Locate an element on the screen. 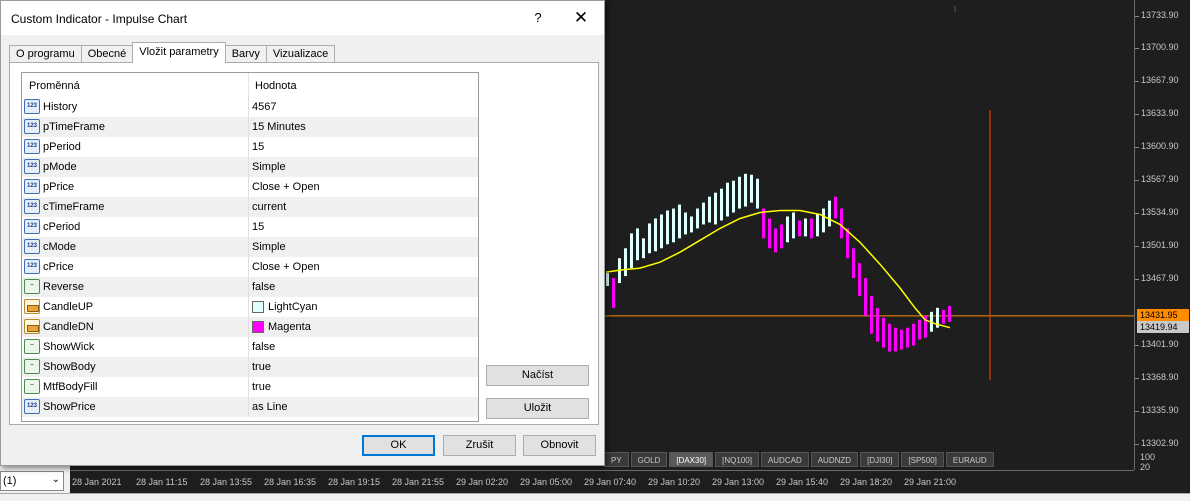 The image size is (1190, 501). variable-name: cPrice is located at coordinates (58, 267).